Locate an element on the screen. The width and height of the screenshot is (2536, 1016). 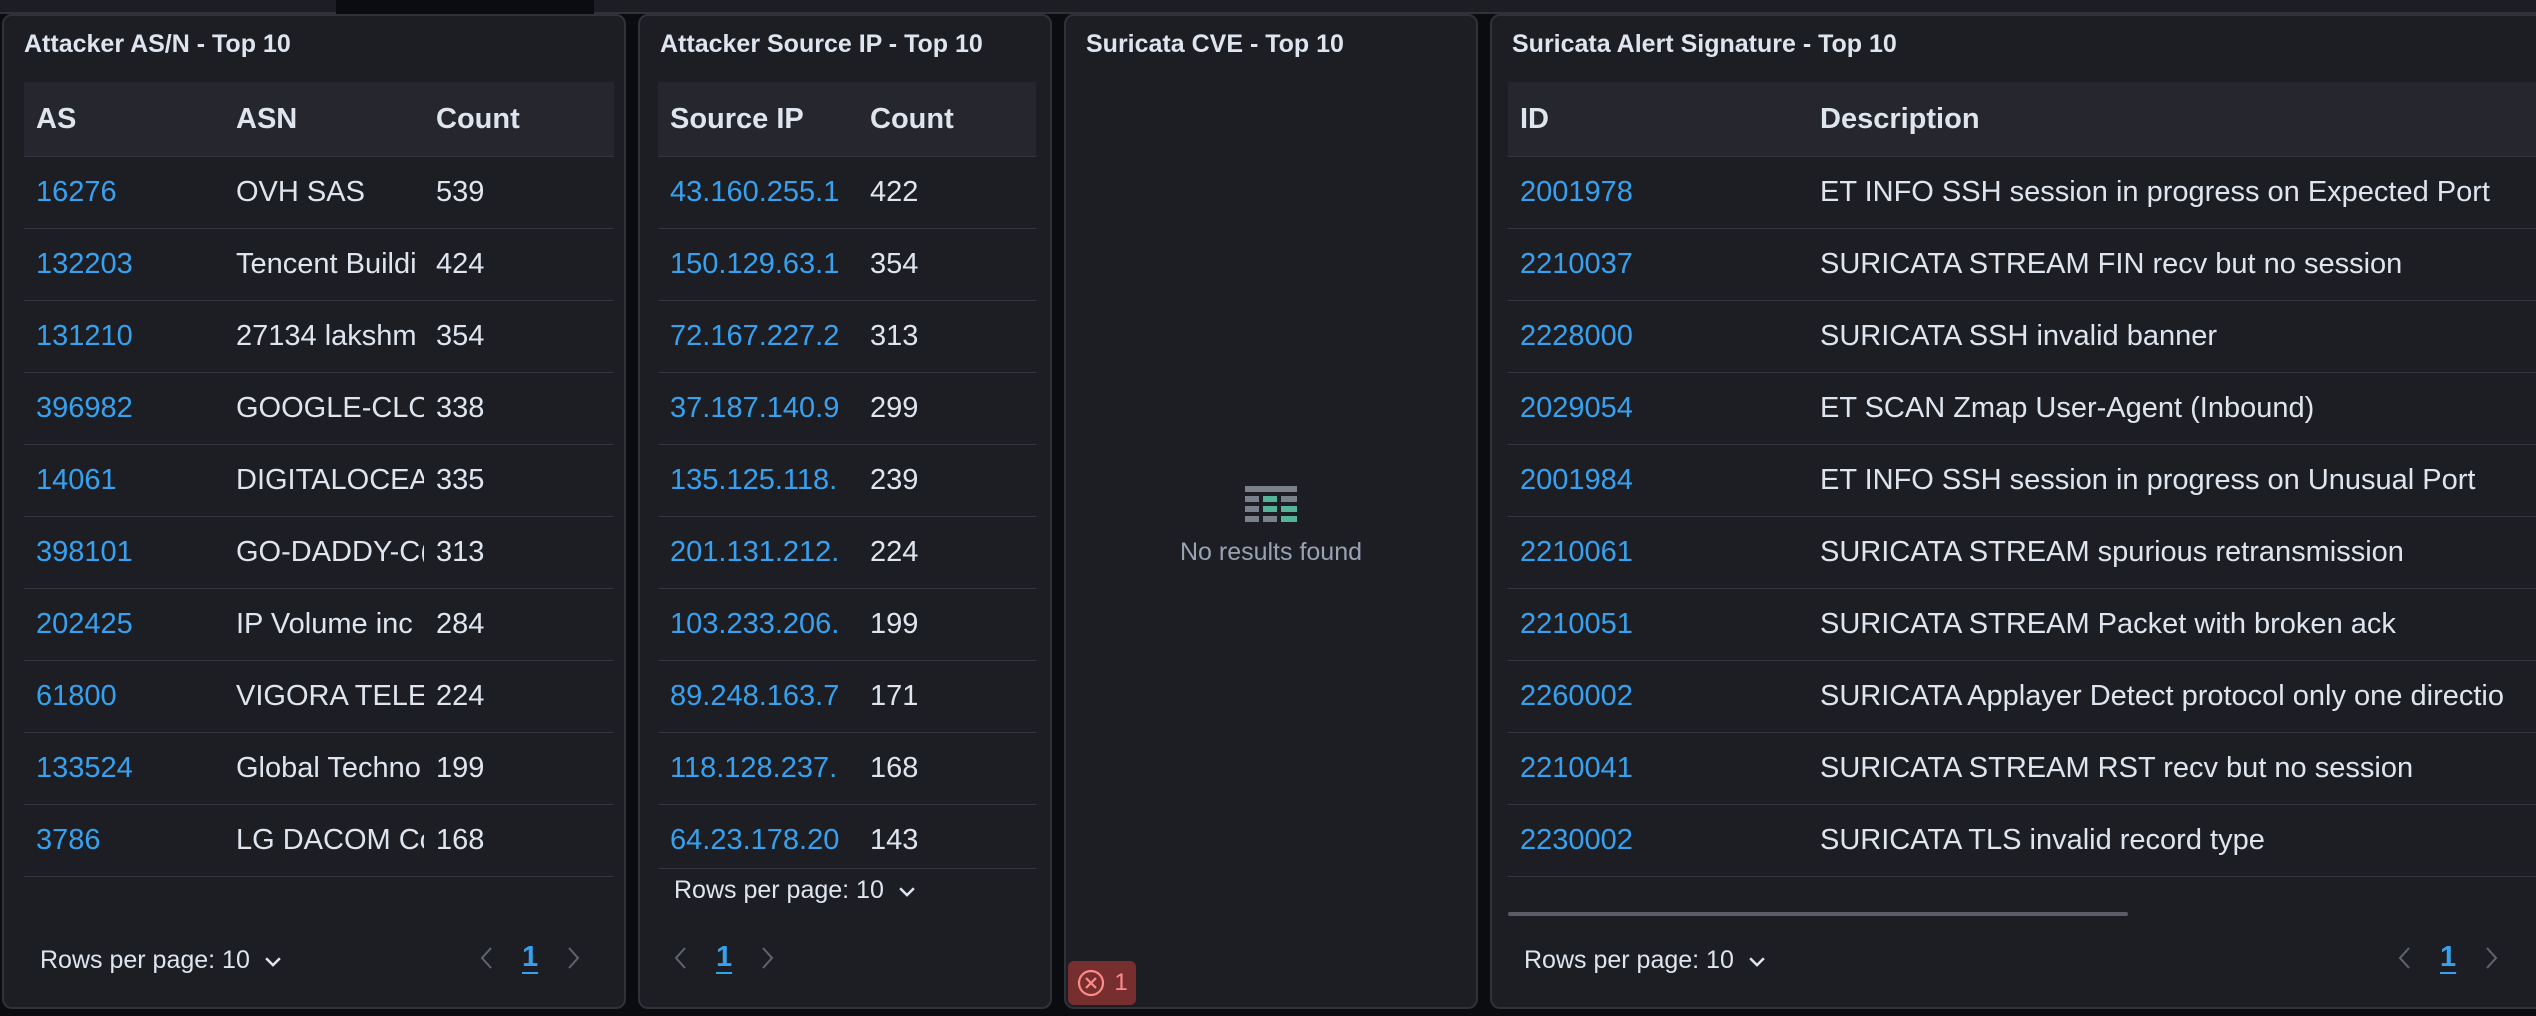
chevron-left-icon is located at coordinates (680, 957).